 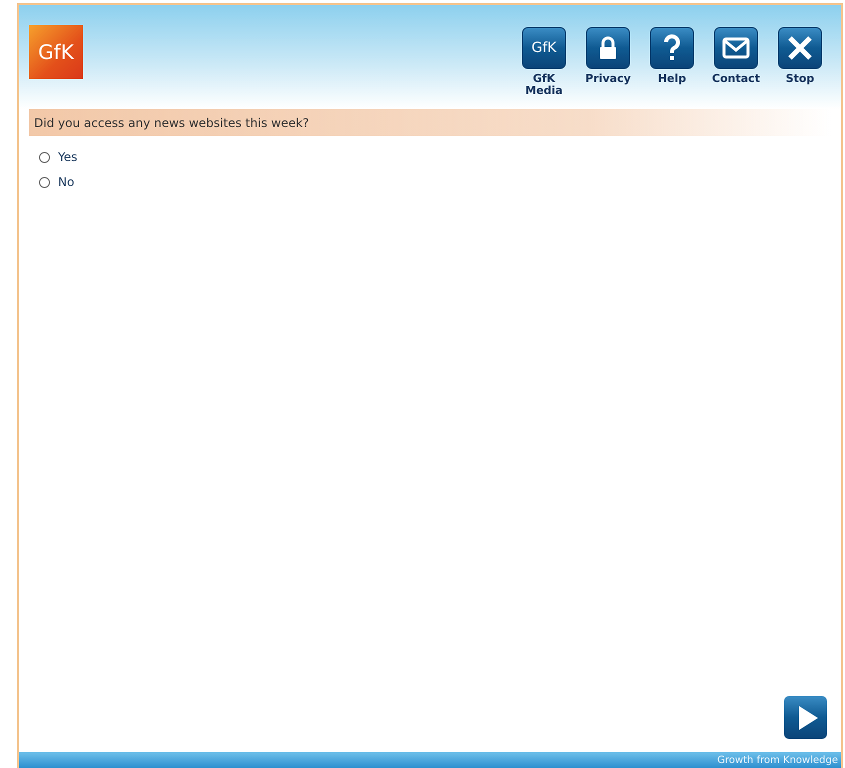 What do you see at coordinates (68, 157) in the screenshot?
I see `option-label: Yes` at bounding box center [68, 157].